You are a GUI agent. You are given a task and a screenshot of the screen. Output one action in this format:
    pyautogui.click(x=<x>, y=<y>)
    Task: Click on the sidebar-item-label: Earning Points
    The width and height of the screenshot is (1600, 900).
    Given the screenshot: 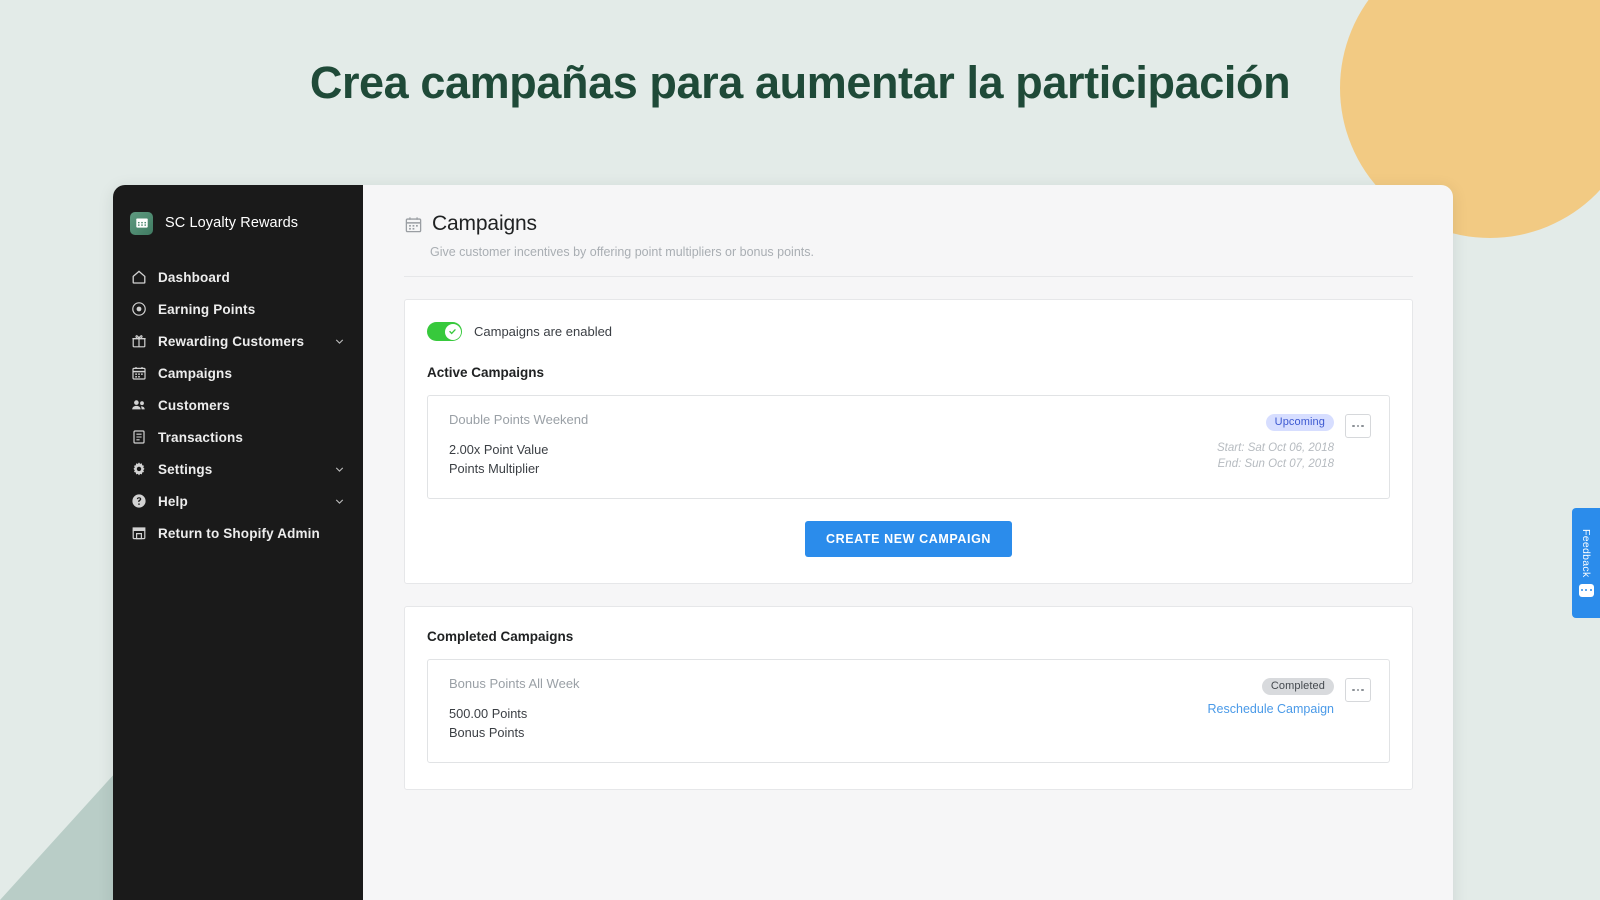 What is the action you would take?
    pyautogui.click(x=207, y=309)
    